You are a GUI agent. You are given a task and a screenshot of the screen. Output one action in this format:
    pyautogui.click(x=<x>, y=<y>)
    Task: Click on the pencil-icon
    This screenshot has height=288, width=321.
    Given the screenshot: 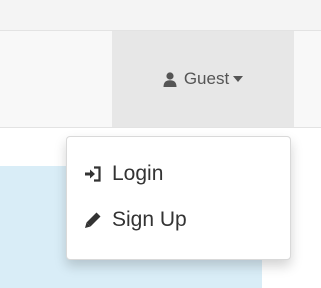 What is the action you would take?
    pyautogui.click(x=93, y=220)
    